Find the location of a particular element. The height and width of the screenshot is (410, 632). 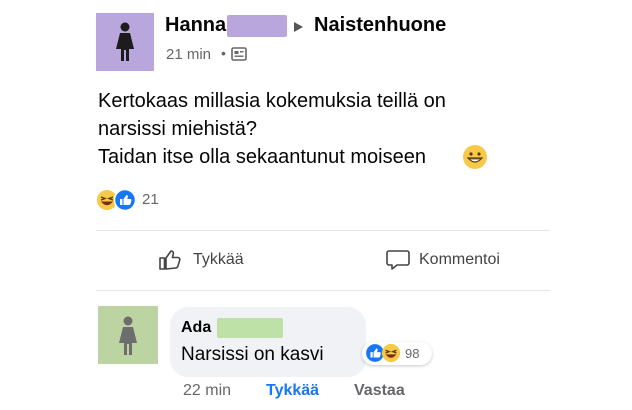

thumbs-up-icon is located at coordinates (170, 260).